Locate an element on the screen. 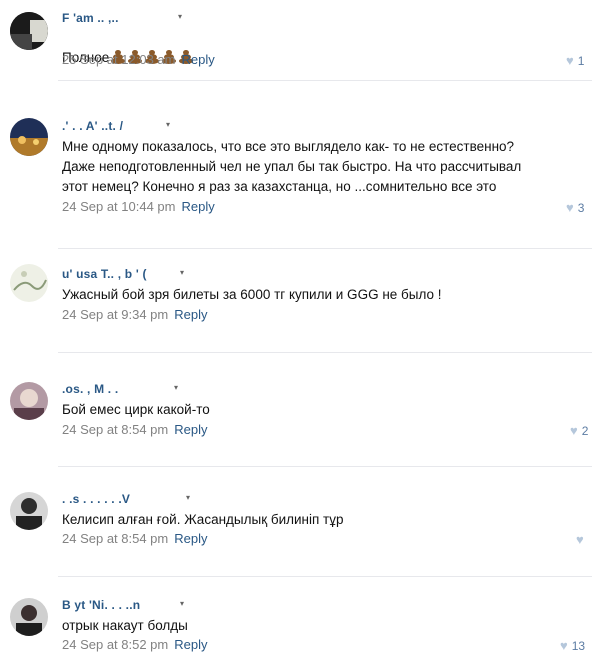  comment-author: .' . . A' ..t. / is located at coordinates (92, 126).